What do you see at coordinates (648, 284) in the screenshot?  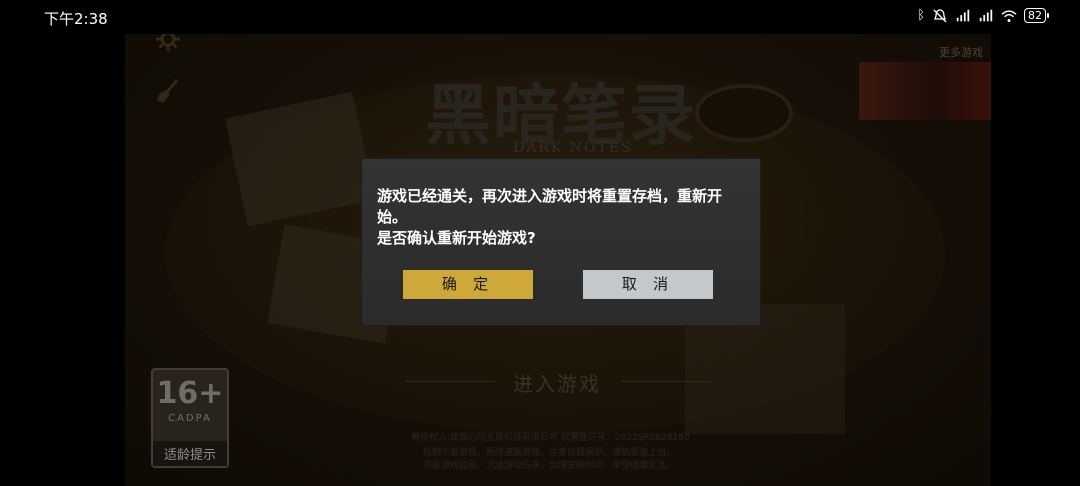 I see `cancel-button: 取 消` at bounding box center [648, 284].